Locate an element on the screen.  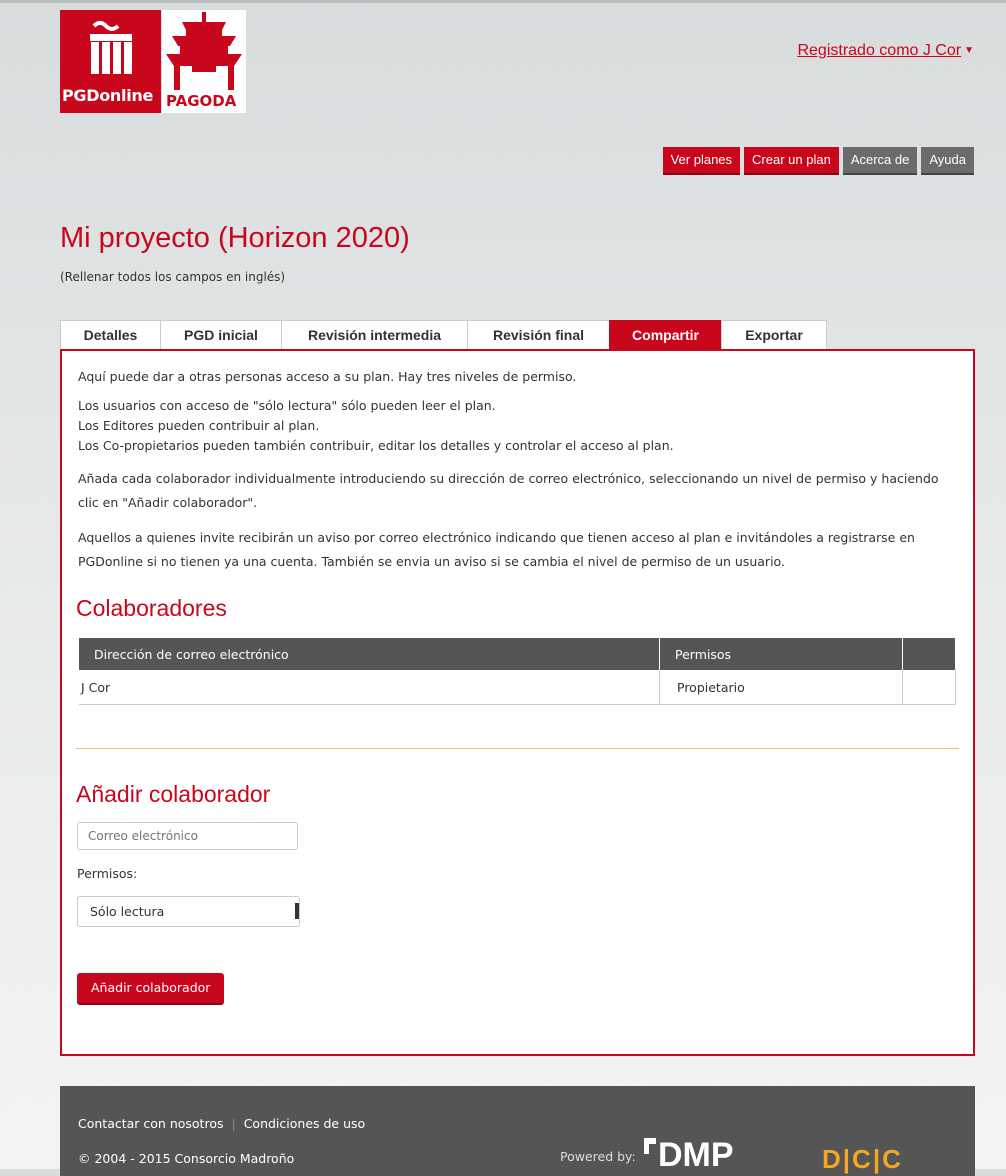
collaborator-actions is located at coordinates (929, 687).